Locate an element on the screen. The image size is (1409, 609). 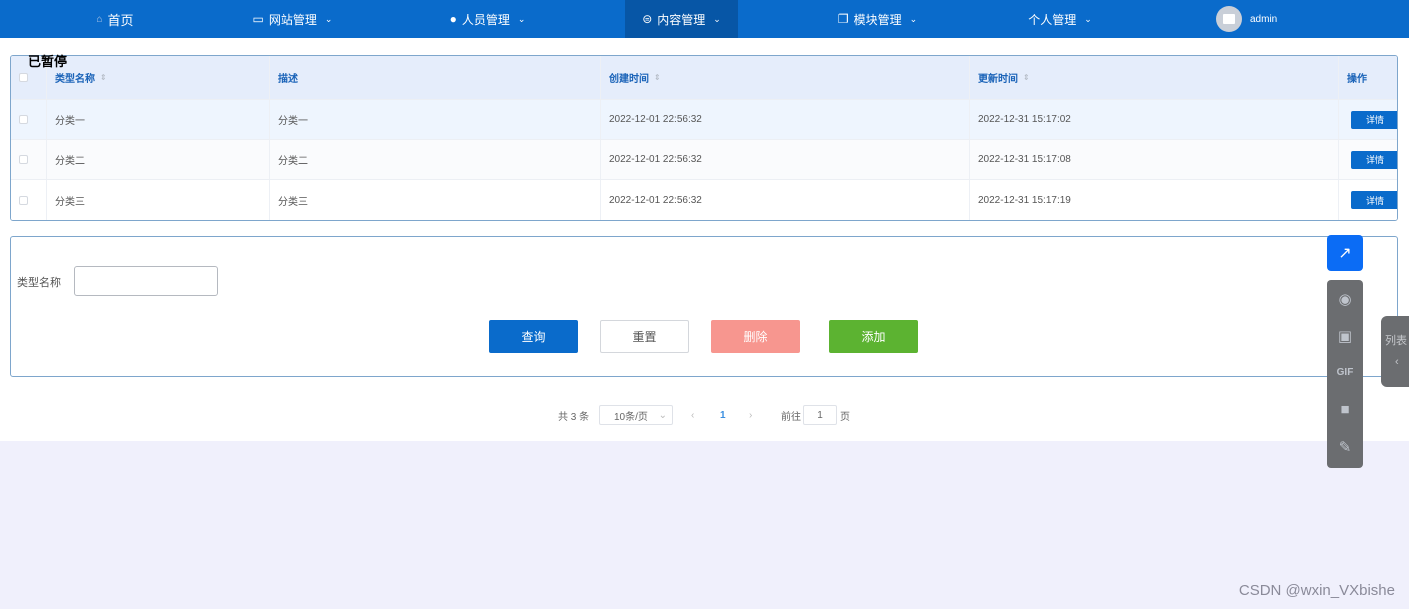
pen-icon: ✎ is located at coordinates (1345, 446).